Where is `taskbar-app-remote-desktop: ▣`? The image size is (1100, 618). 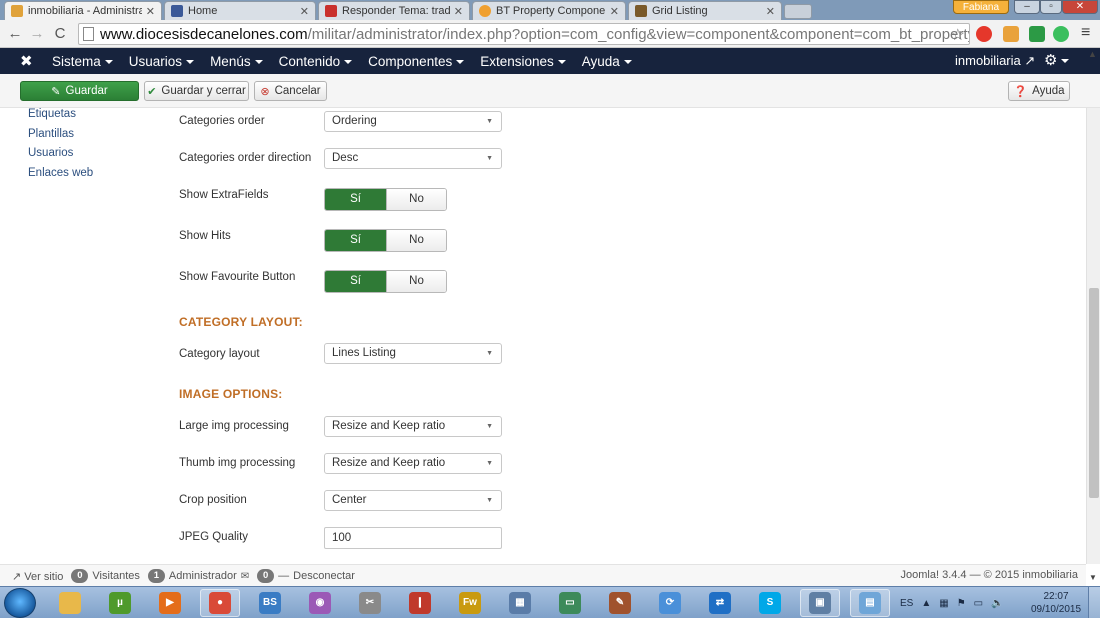
taskbar-app-remote-desktop: ▣ is located at coordinates (820, 603).